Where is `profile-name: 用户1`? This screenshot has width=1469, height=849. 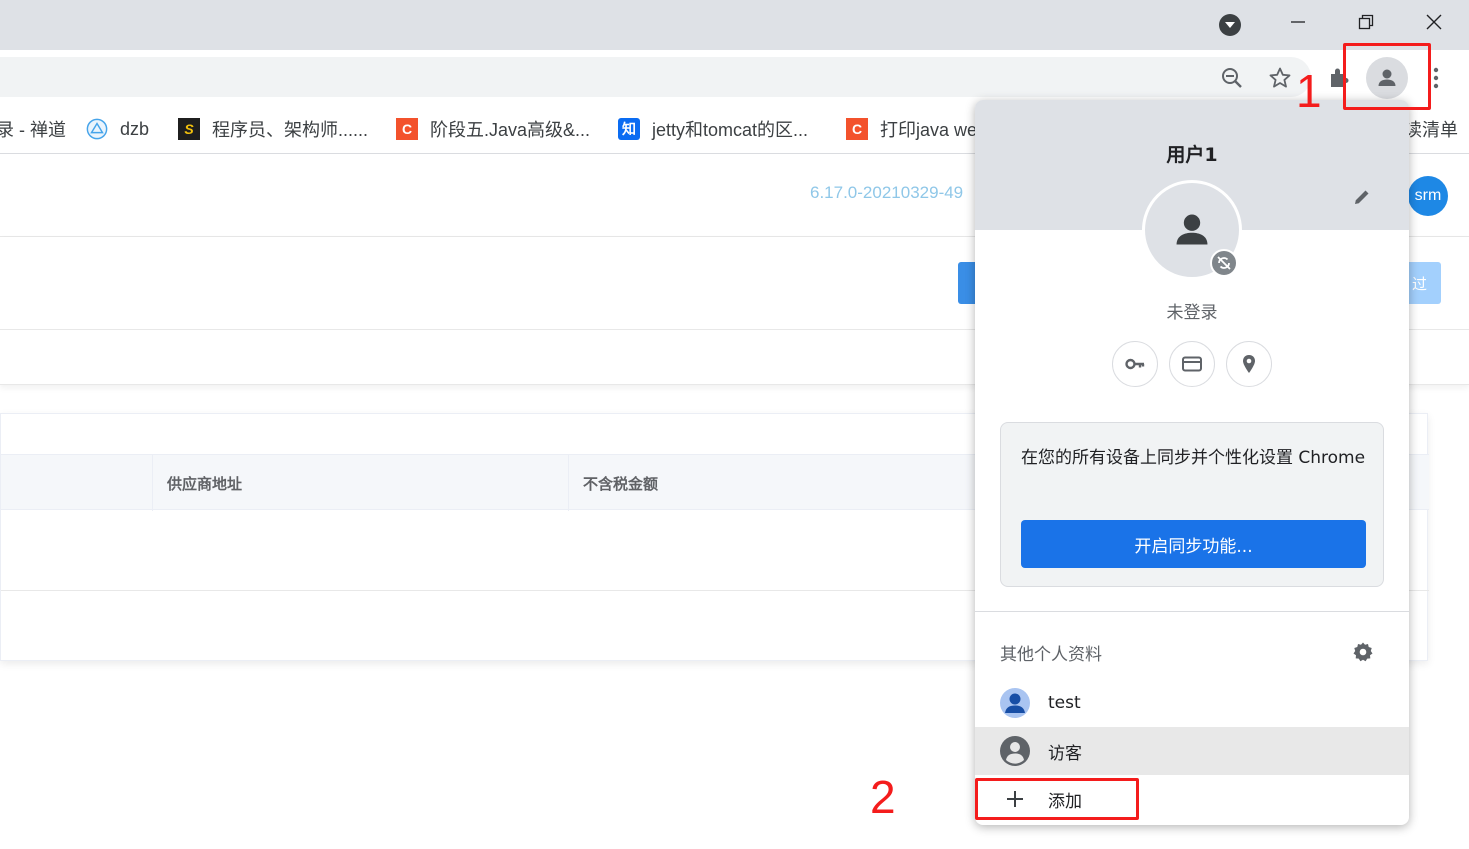 profile-name: 用户1 is located at coordinates (1192, 155).